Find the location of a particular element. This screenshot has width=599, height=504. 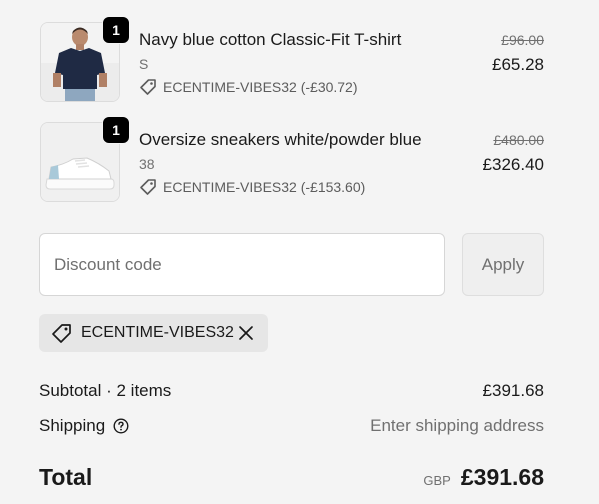

shipping-row: Shipping Enter shipping address is located at coordinates (291, 426).